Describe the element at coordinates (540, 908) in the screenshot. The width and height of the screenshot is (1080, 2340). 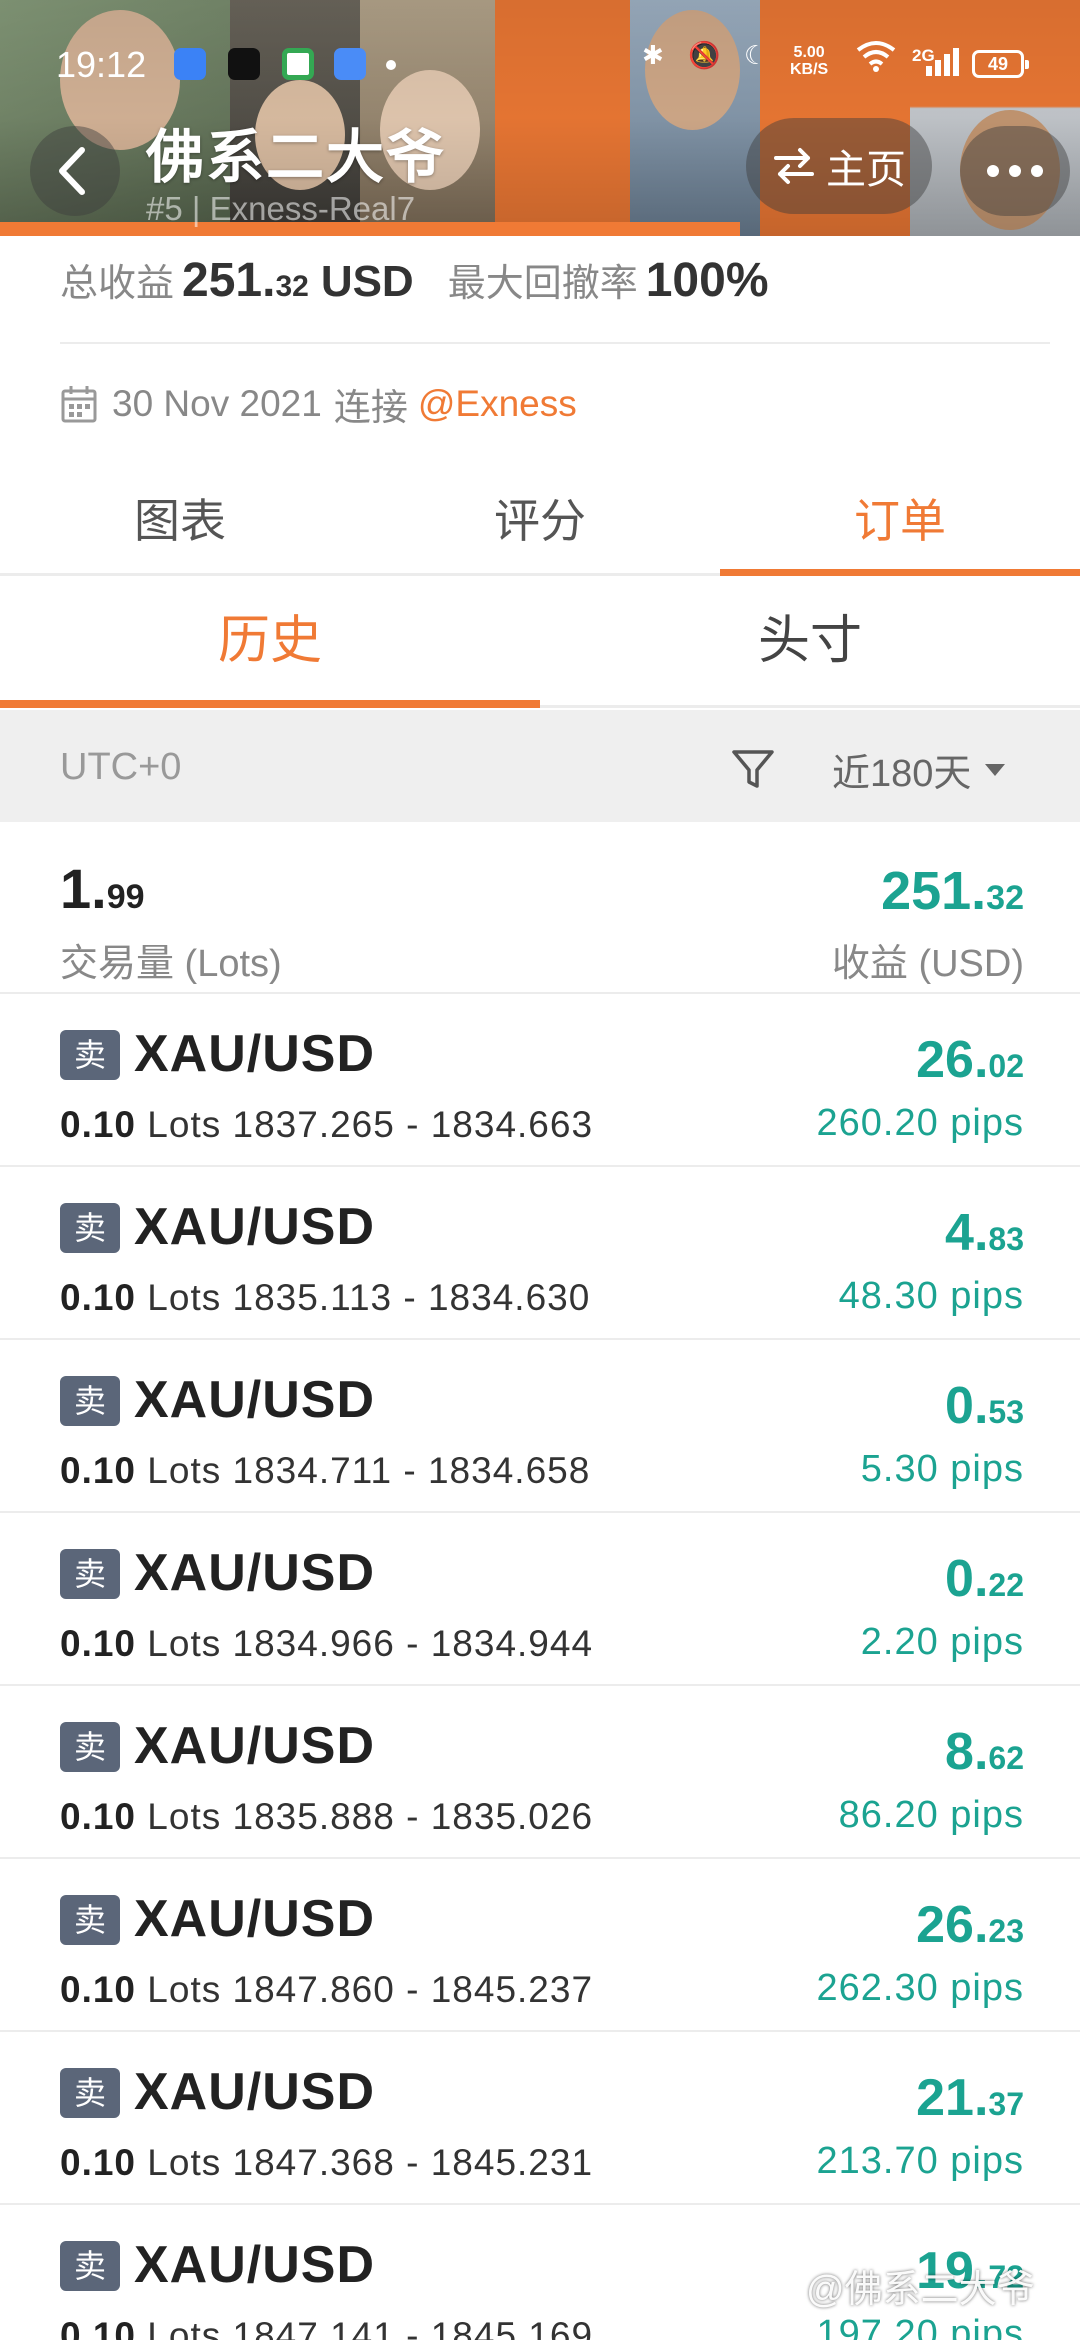
I see `totals-summary: 1.99 交易量 (Lots) 251.32 收益 (USD)` at that location.